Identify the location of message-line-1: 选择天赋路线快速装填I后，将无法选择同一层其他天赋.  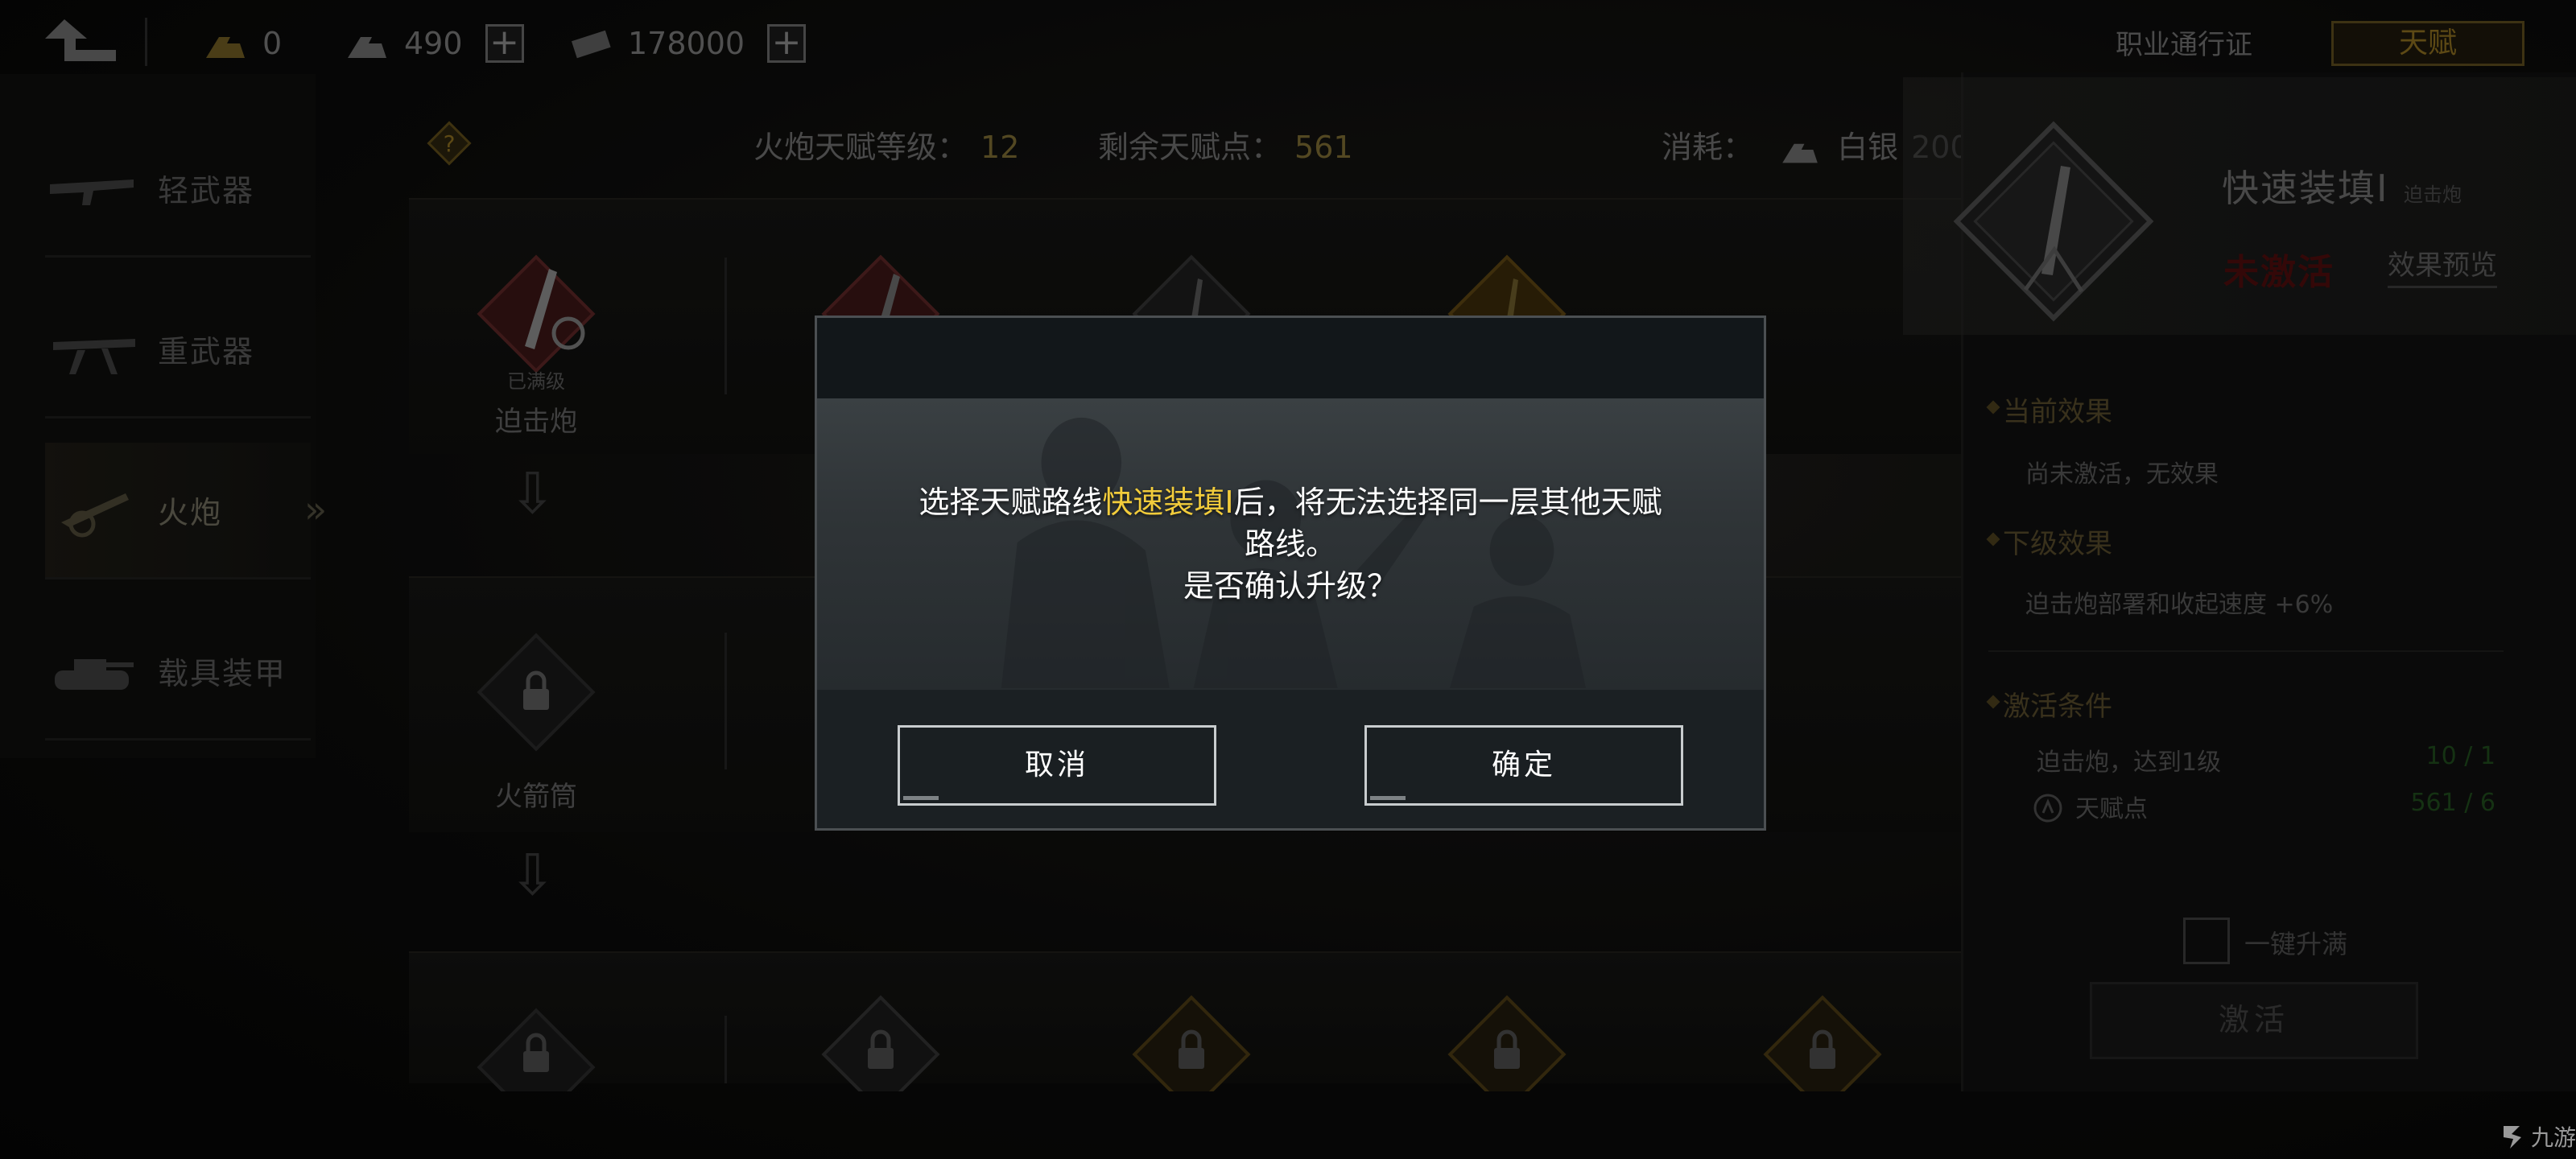
(1290, 502).